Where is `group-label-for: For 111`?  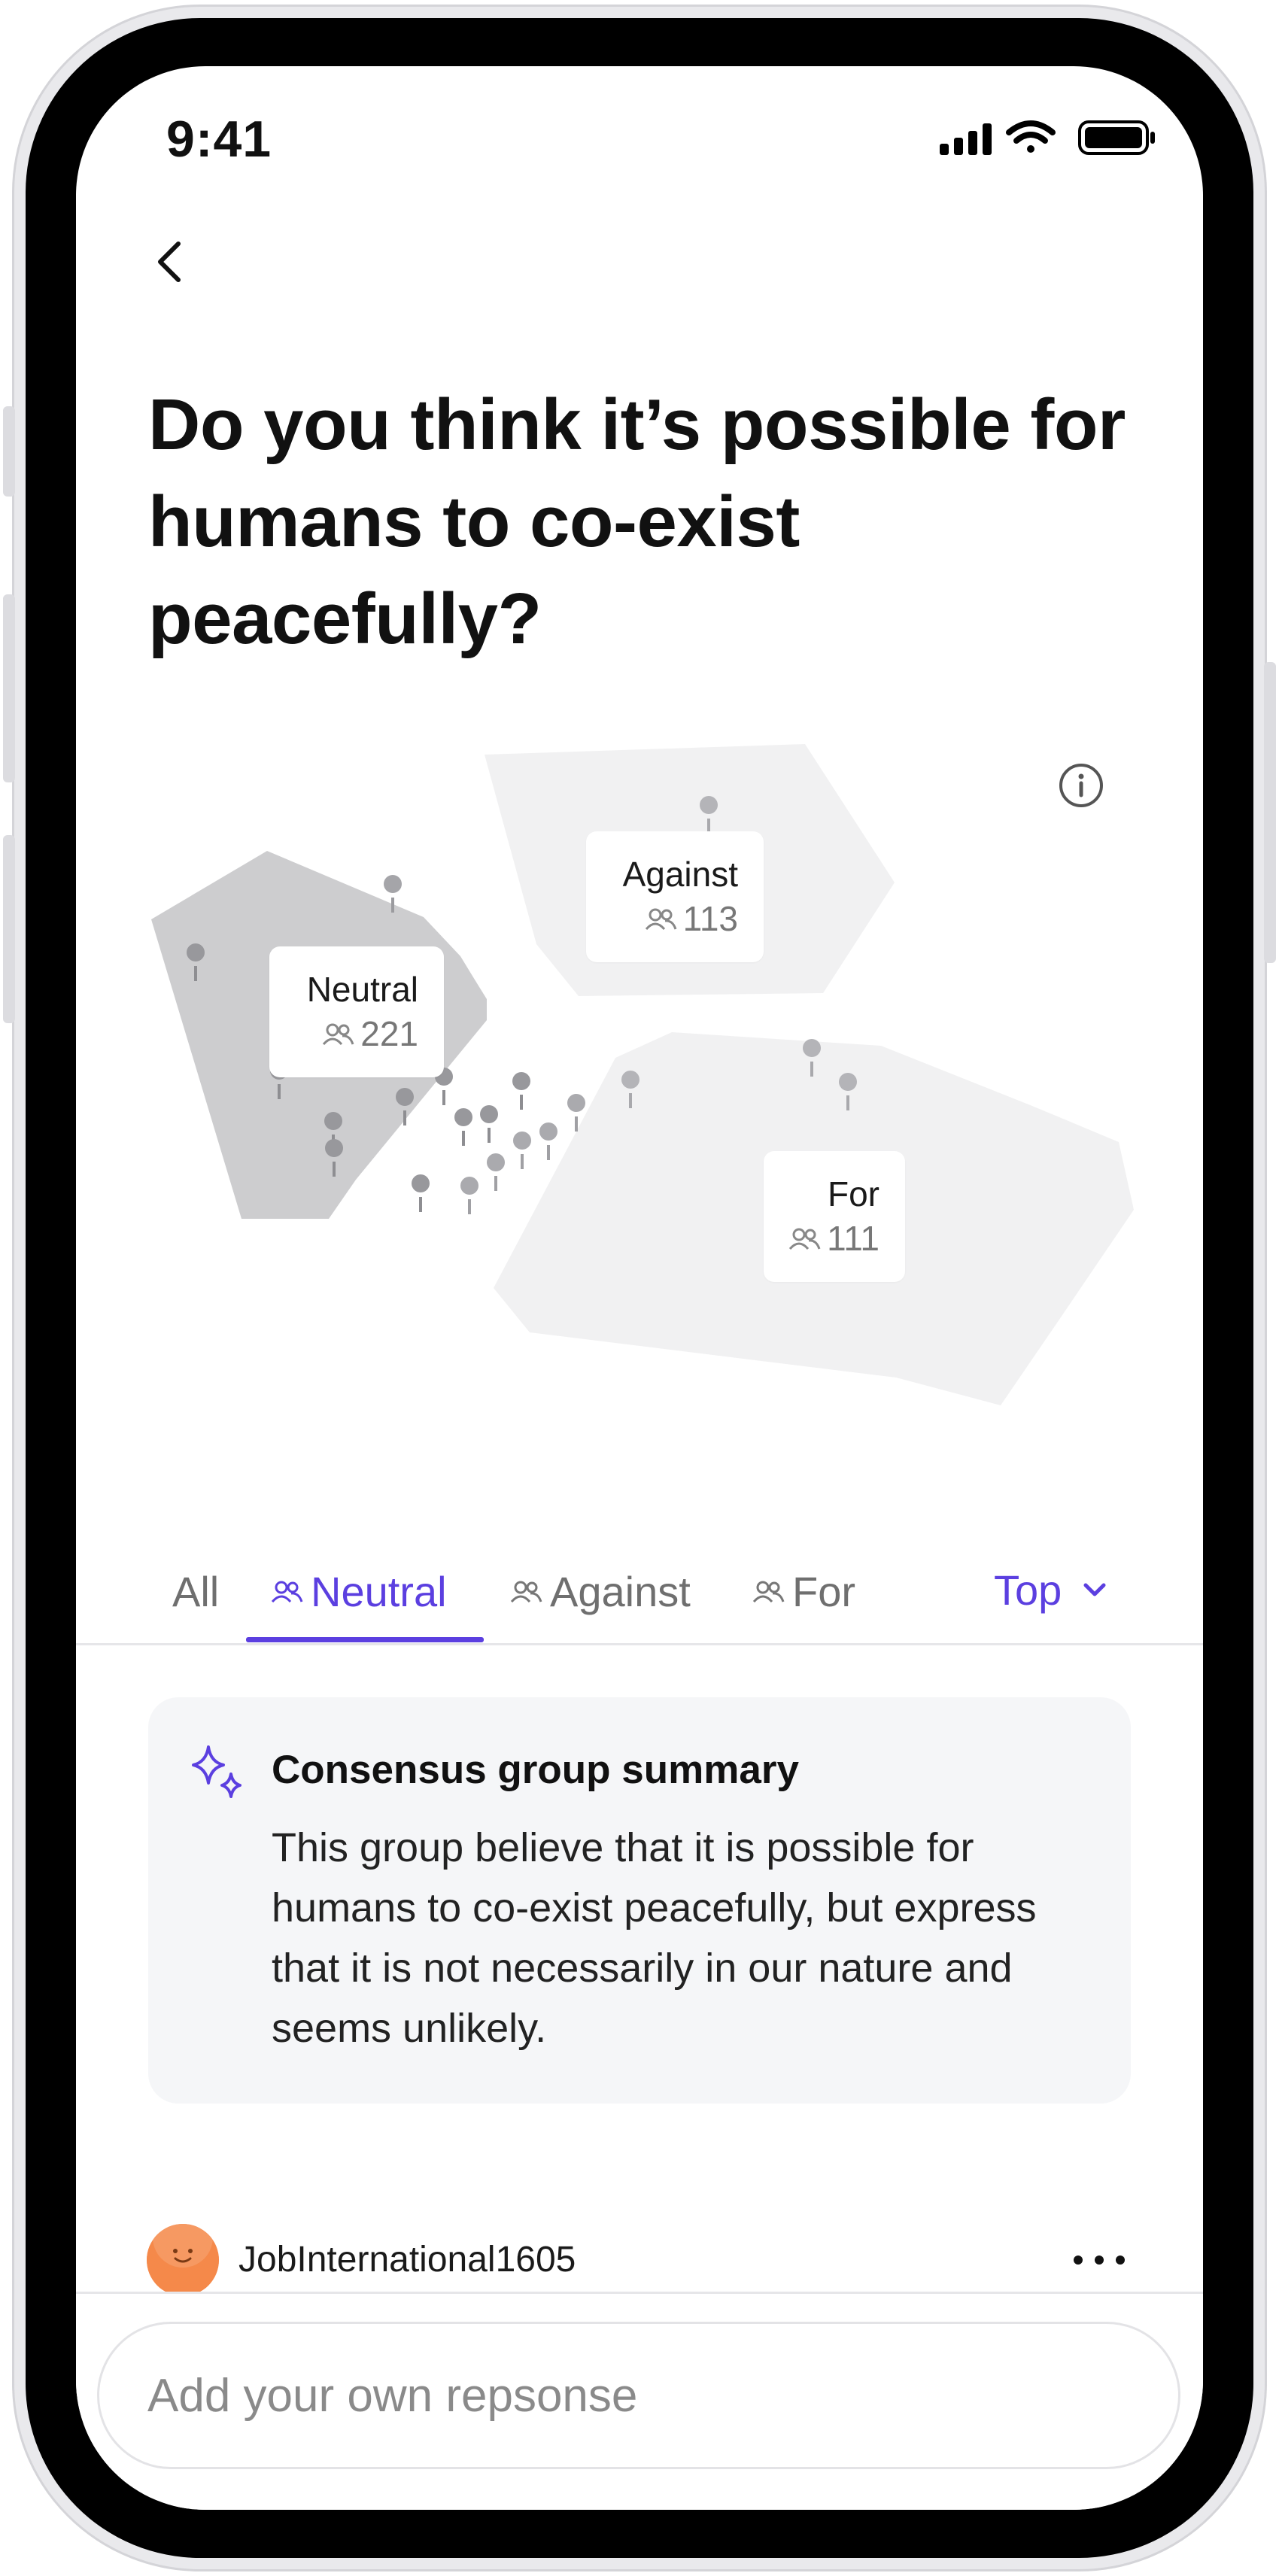
group-label-for: For 111 is located at coordinates (834, 1216).